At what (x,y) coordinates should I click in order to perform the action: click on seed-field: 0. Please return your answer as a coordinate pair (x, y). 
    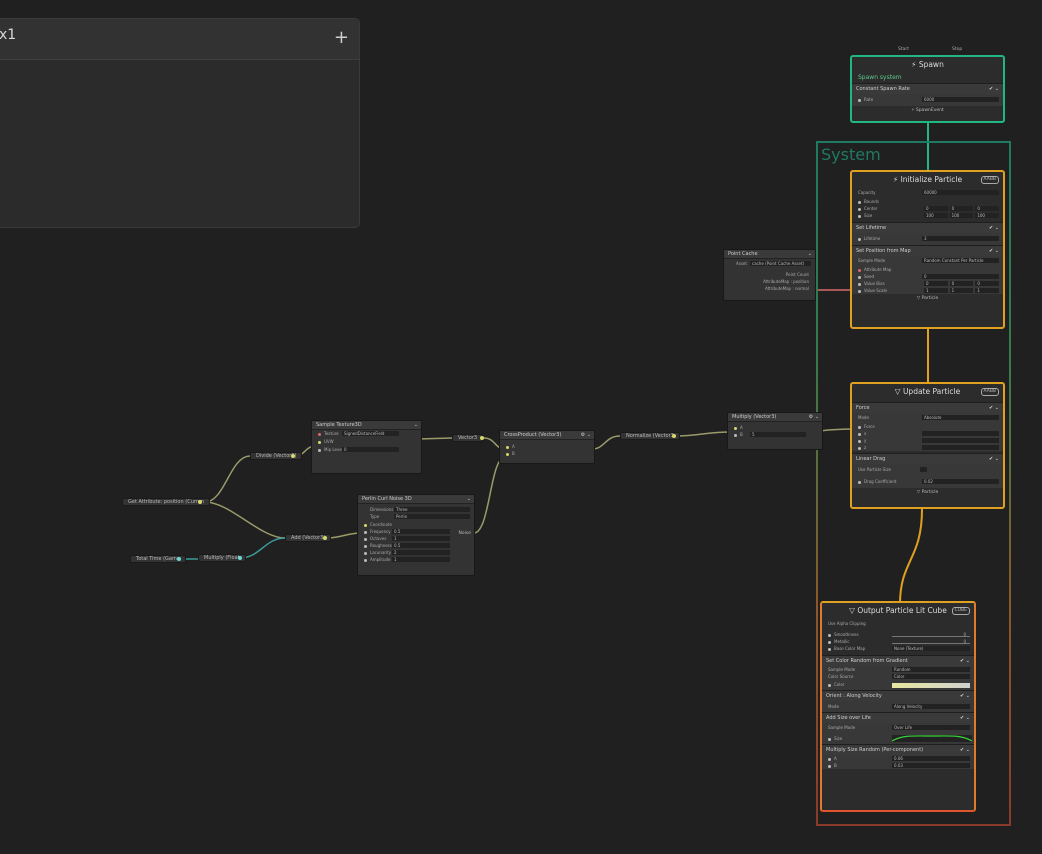
    Looking at the image, I should click on (960, 276).